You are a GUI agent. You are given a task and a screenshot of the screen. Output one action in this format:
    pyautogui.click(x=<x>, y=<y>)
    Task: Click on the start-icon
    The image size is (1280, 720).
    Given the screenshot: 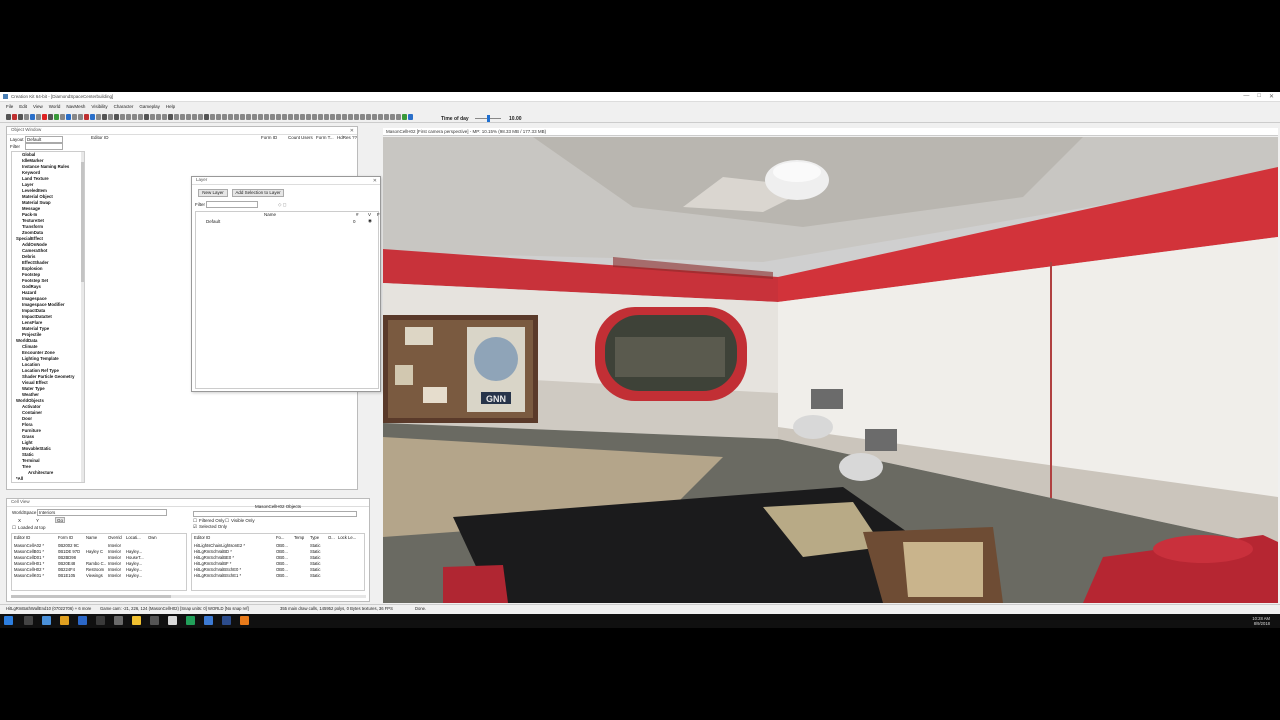 What is the action you would take?
    pyautogui.click(x=8, y=620)
    